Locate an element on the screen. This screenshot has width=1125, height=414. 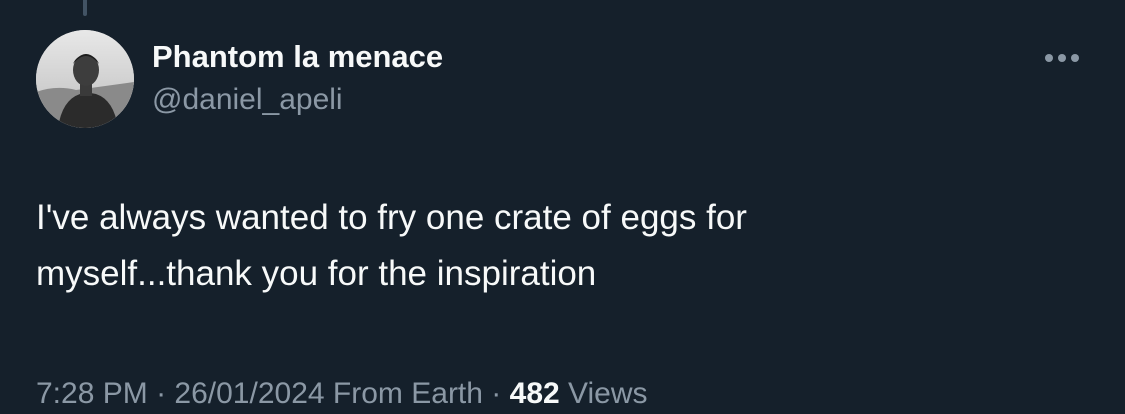
tweet-date: 26/01/2024 is located at coordinates (249, 393).